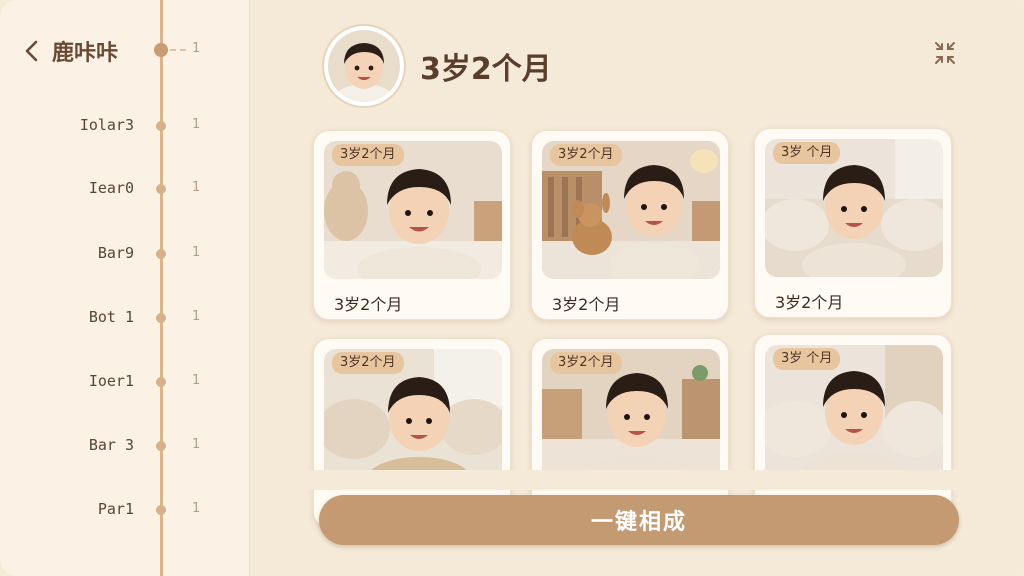 The height and width of the screenshot is (576, 1024). What do you see at coordinates (486, 69) in the screenshot?
I see `page-title: 3岁2个月` at bounding box center [486, 69].